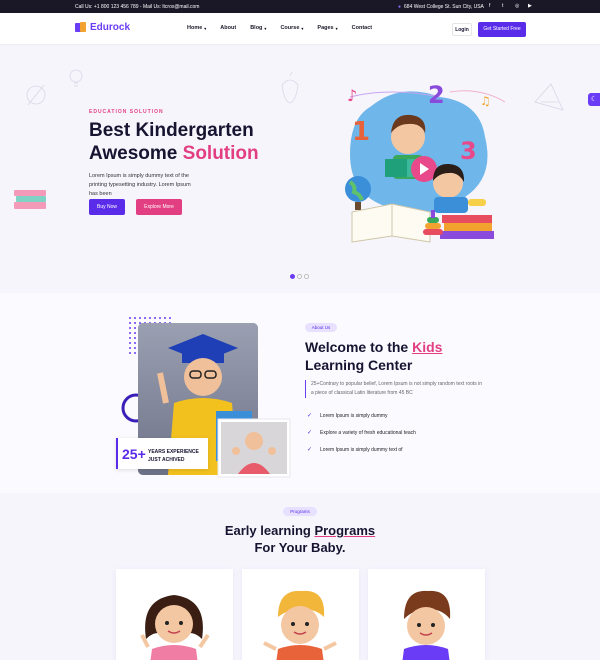 The image size is (600, 660). Describe the element at coordinates (400, 7) in the screenshot. I see `location-pin-icon: ●` at that location.